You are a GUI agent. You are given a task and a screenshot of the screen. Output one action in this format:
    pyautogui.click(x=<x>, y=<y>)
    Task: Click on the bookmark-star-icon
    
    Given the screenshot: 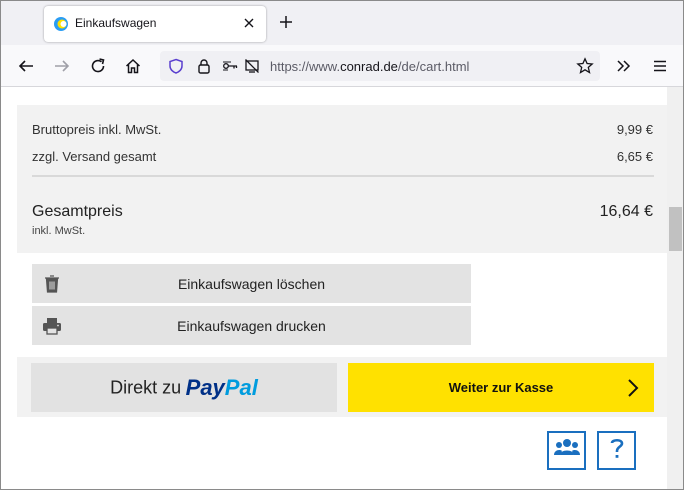 What is the action you would take?
    pyautogui.click(x=585, y=66)
    